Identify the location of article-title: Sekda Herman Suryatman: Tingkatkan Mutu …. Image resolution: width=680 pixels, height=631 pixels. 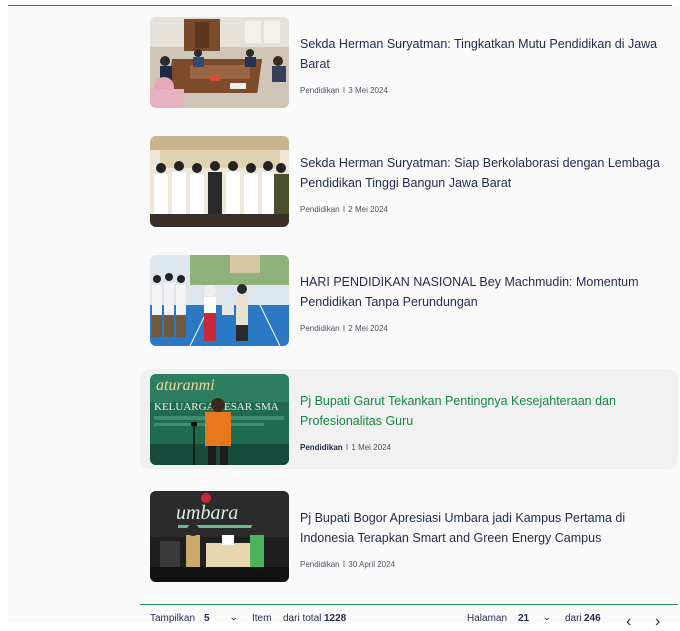
(485, 54).